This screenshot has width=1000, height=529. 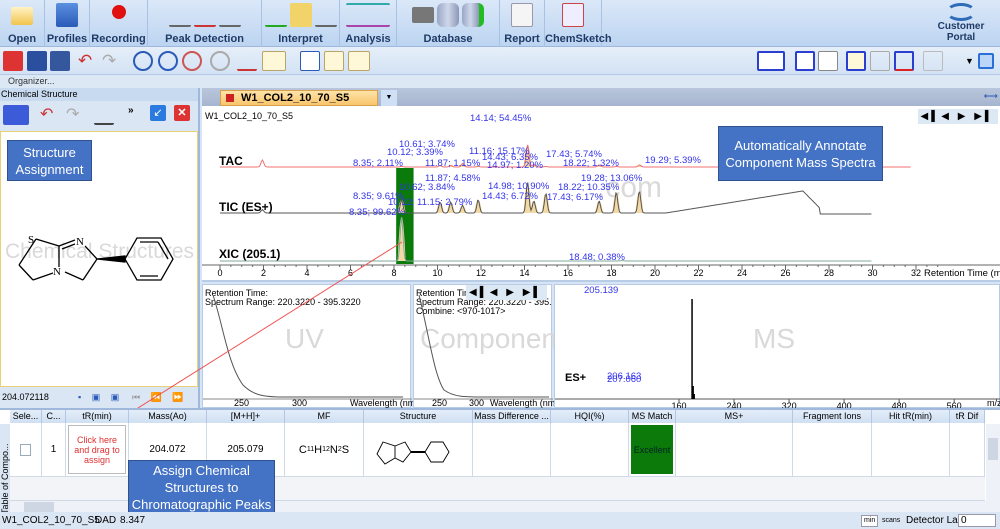 I want to click on ribbon-database: Database, so click(x=448, y=23).